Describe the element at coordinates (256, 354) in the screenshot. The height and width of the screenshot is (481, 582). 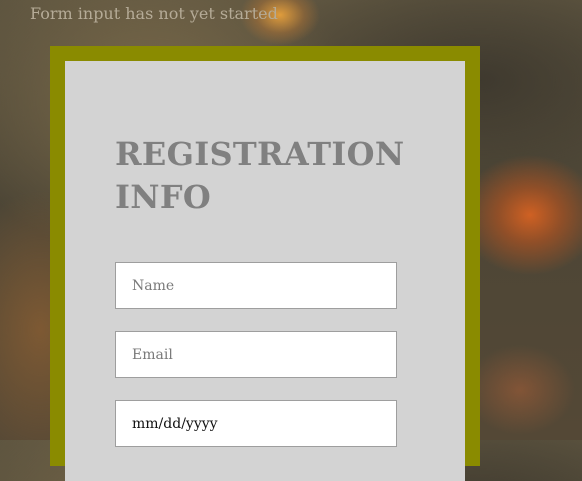
I see `email-input` at that location.